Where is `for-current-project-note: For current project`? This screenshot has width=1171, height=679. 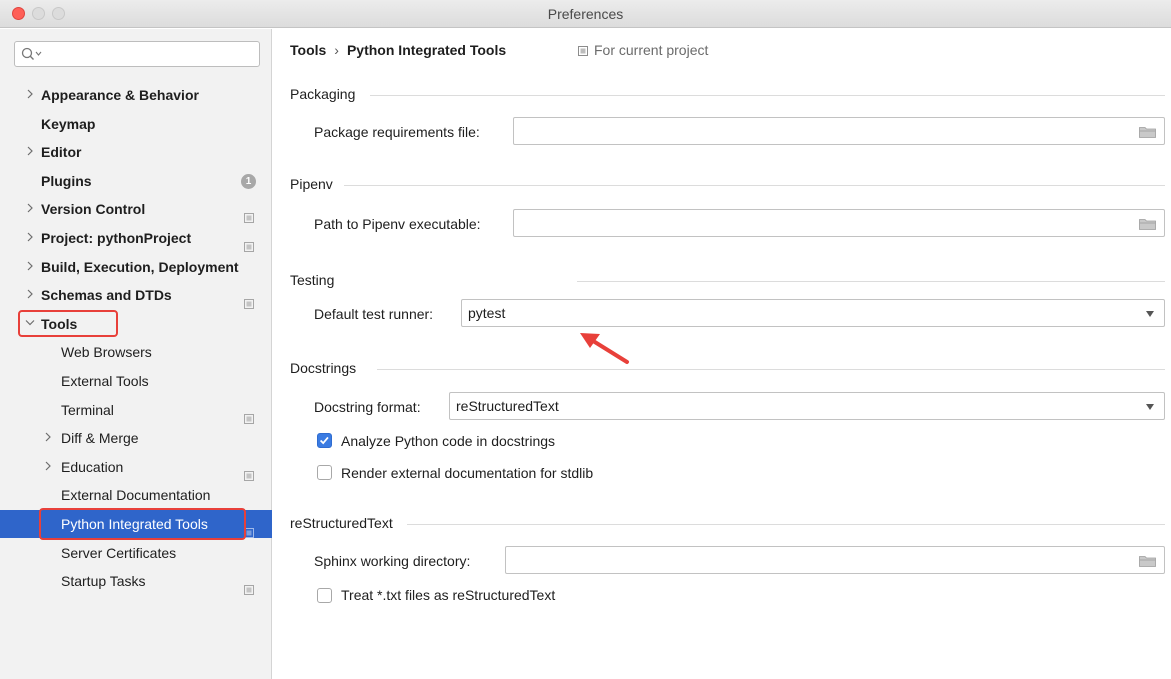 for-current-project-note: For current project is located at coordinates (643, 50).